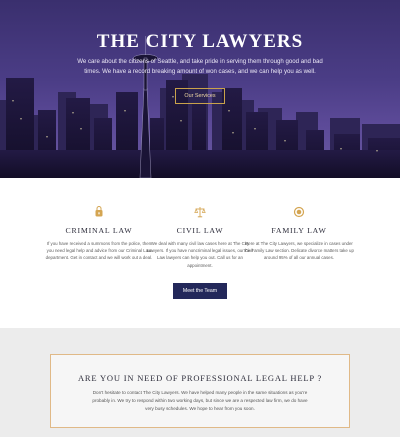 The image size is (400, 437). Describe the element at coordinates (200, 96) in the screenshot. I see `our-services-button: Our Services` at that location.